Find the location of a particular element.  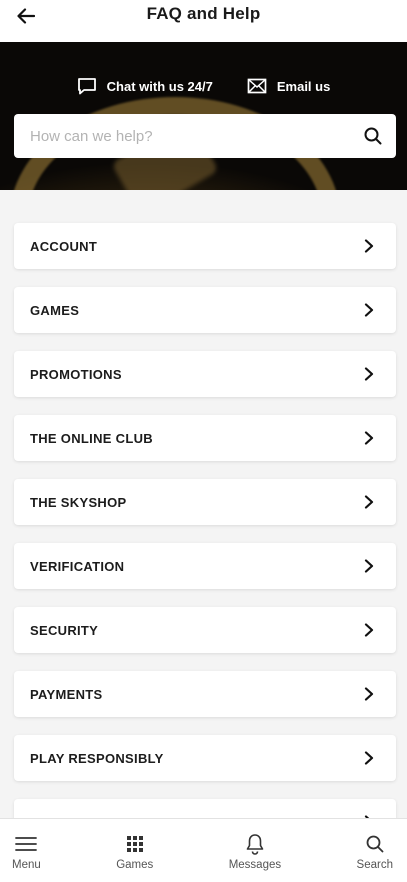

email-icon is located at coordinates (257, 86).